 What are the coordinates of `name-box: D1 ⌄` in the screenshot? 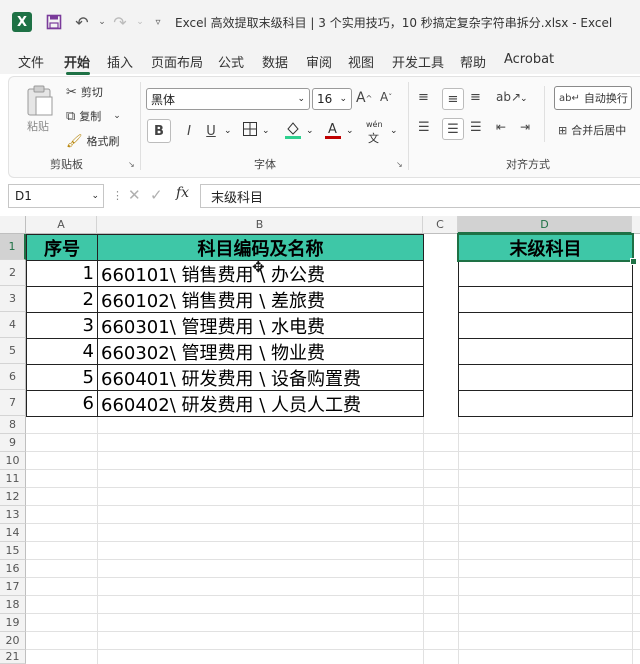 It's located at (56, 196).